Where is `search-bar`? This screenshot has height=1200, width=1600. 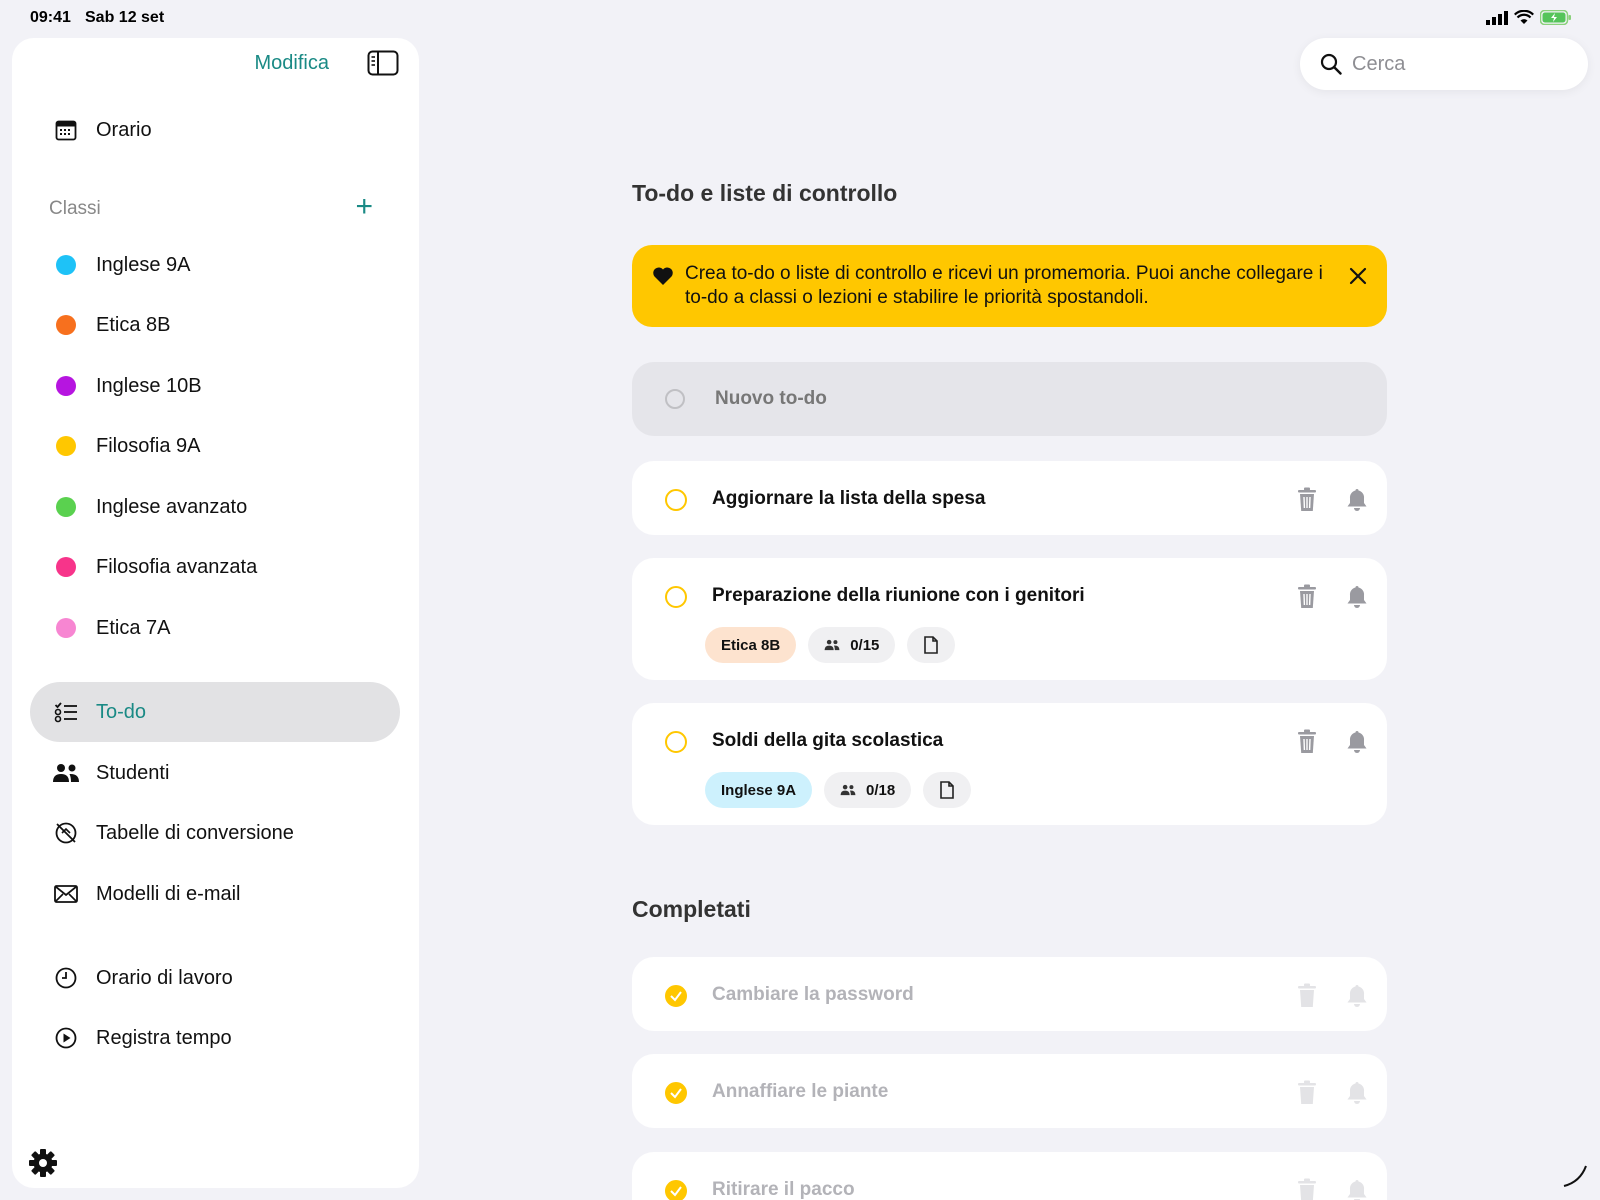
search-bar is located at coordinates (1444, 64).